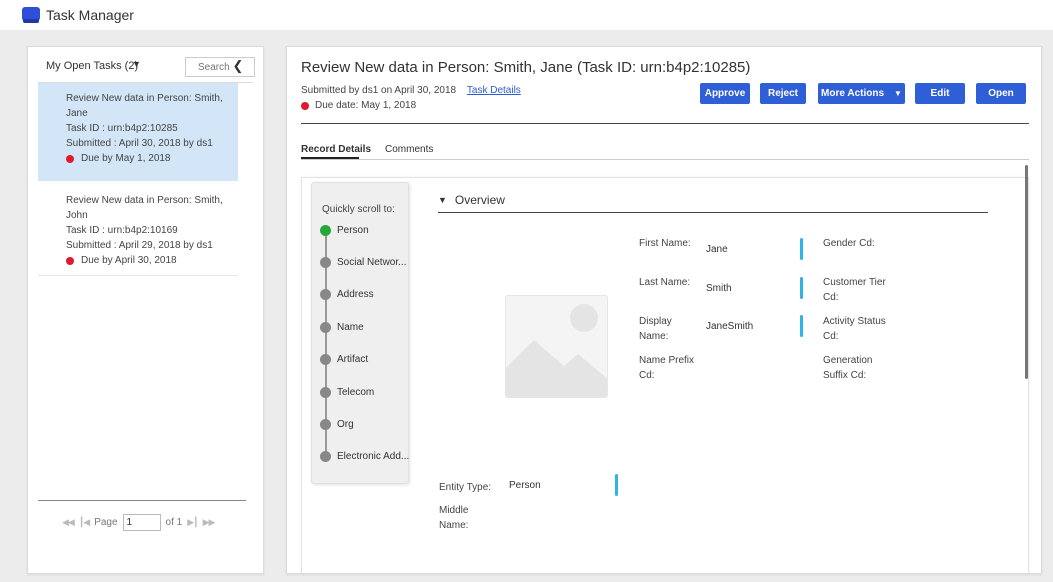 This screenshot has width=1053, height=582. What do you see at coordinates (106, 522) in the screenshot?
I see `page-label: Page` at bounding box center [106, 522].